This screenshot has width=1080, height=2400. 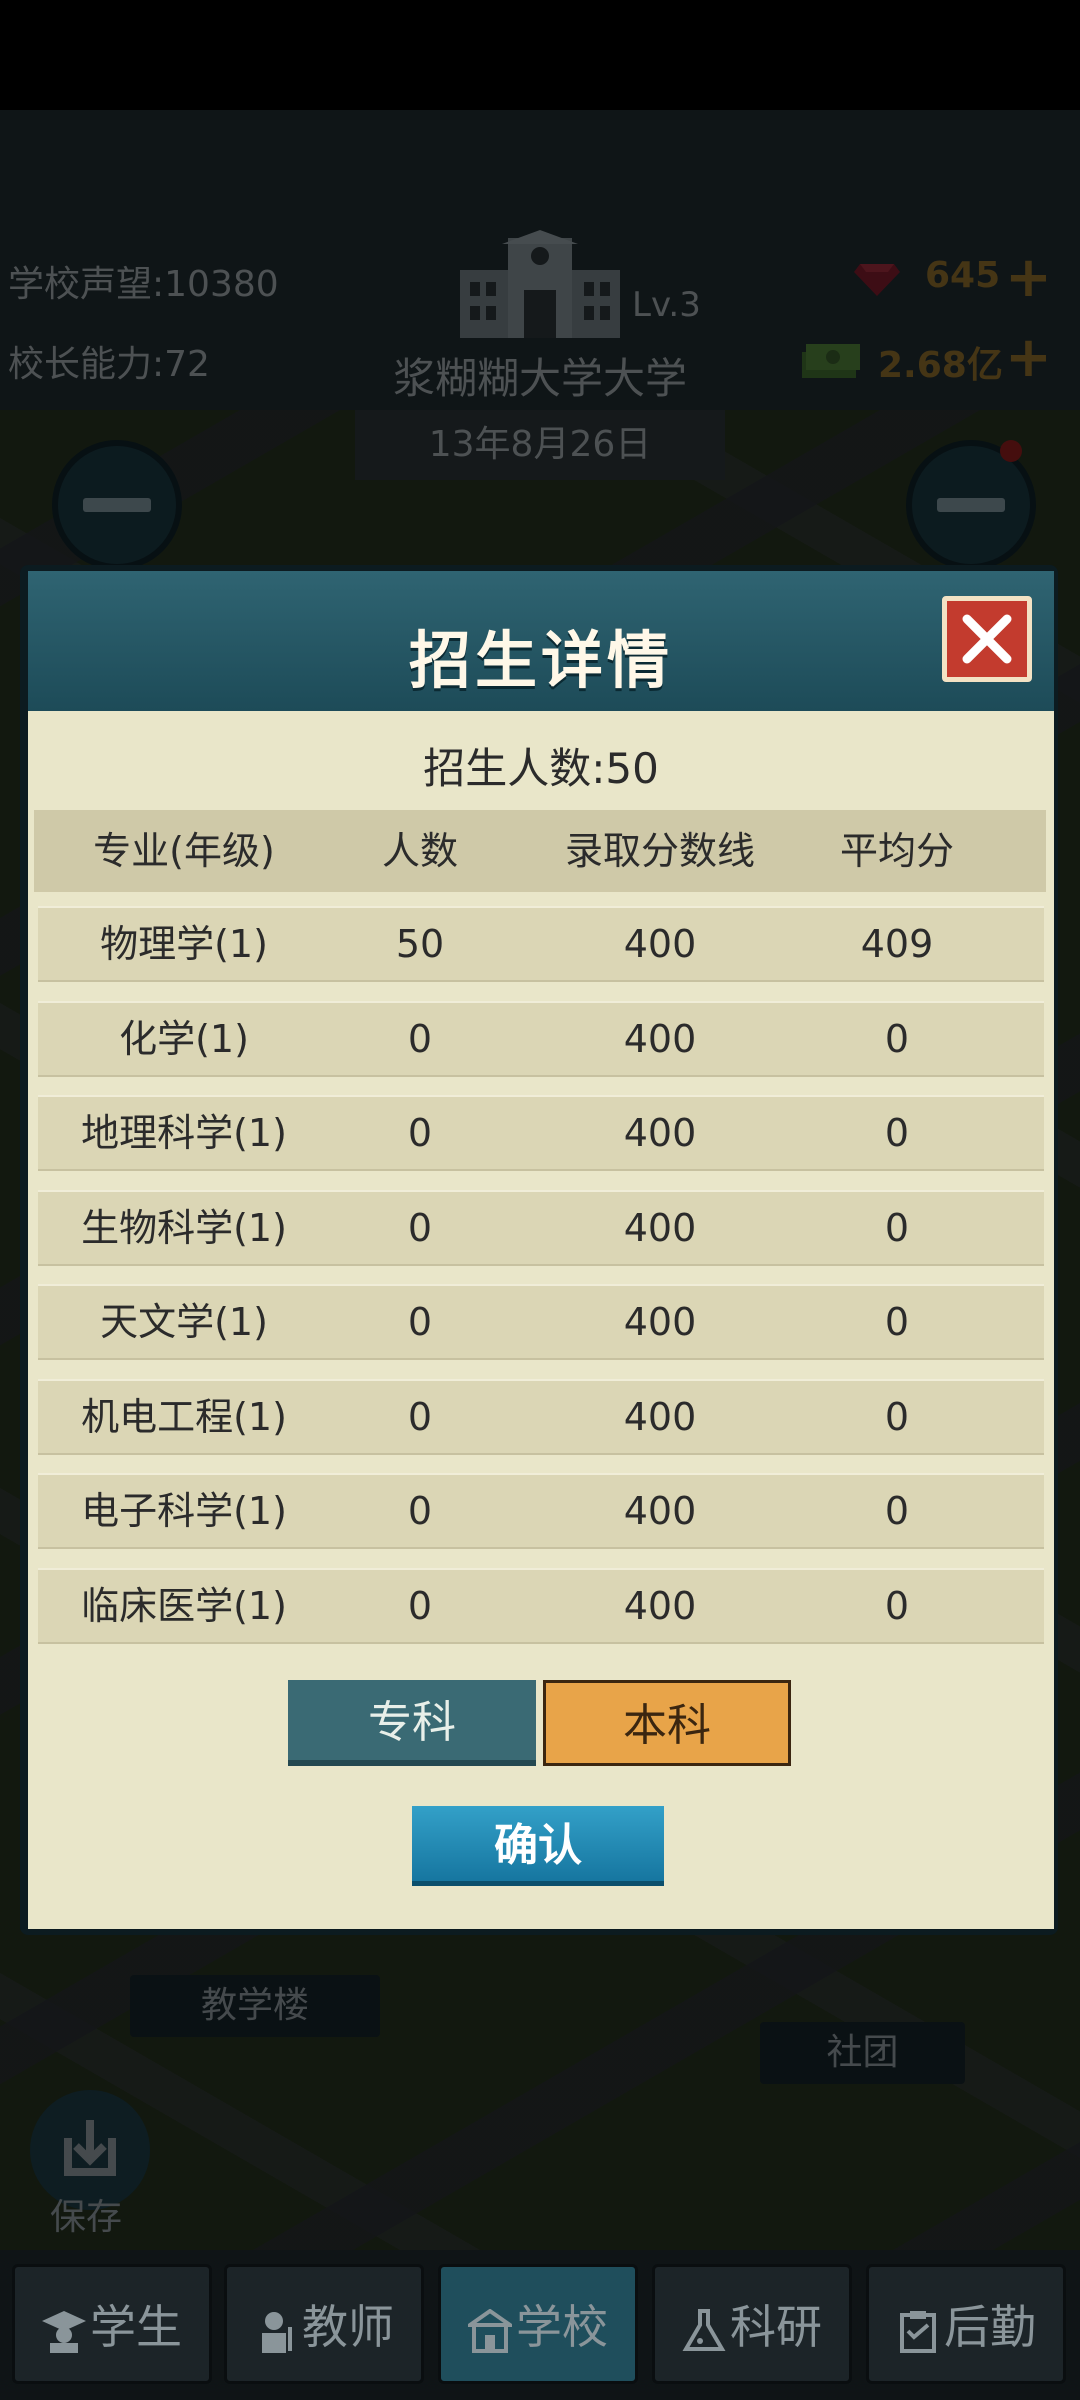 I want to click on major-name: 机电工程(1), so click(x=184, y=1417).